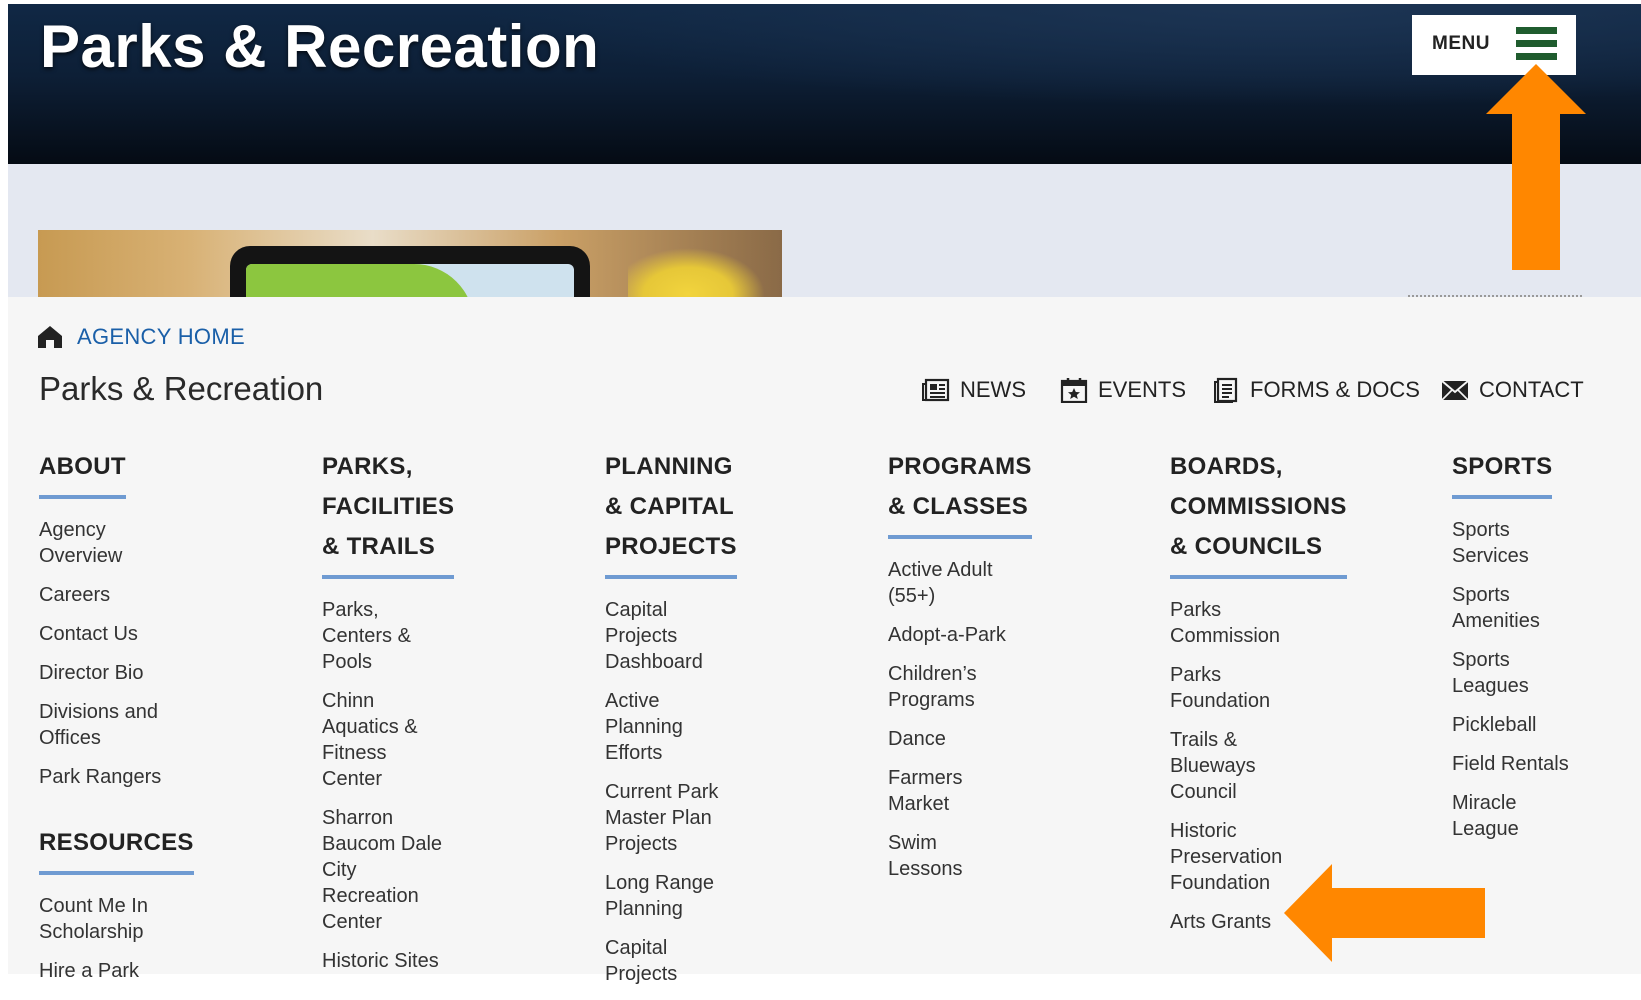 This screenshot has width=1641, height=1000. Describe the element at coordinates (1235, 857) in the screenshot. I see `list-item: Historic Preservation Foundation` at that location.